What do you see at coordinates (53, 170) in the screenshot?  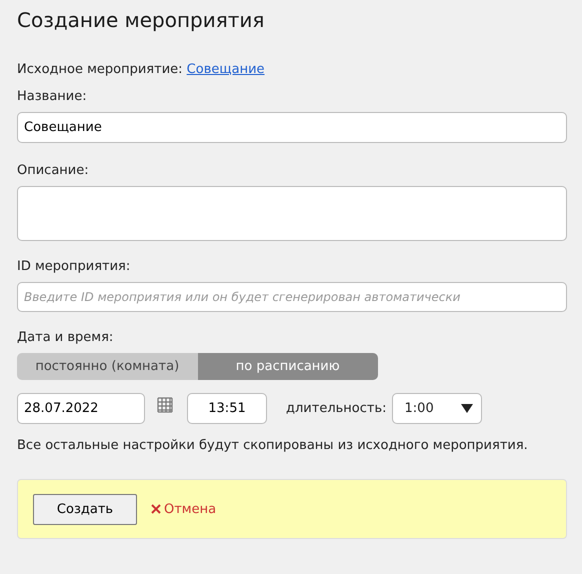 I see `description-label: Описание:` at bounding box center [53, 170].